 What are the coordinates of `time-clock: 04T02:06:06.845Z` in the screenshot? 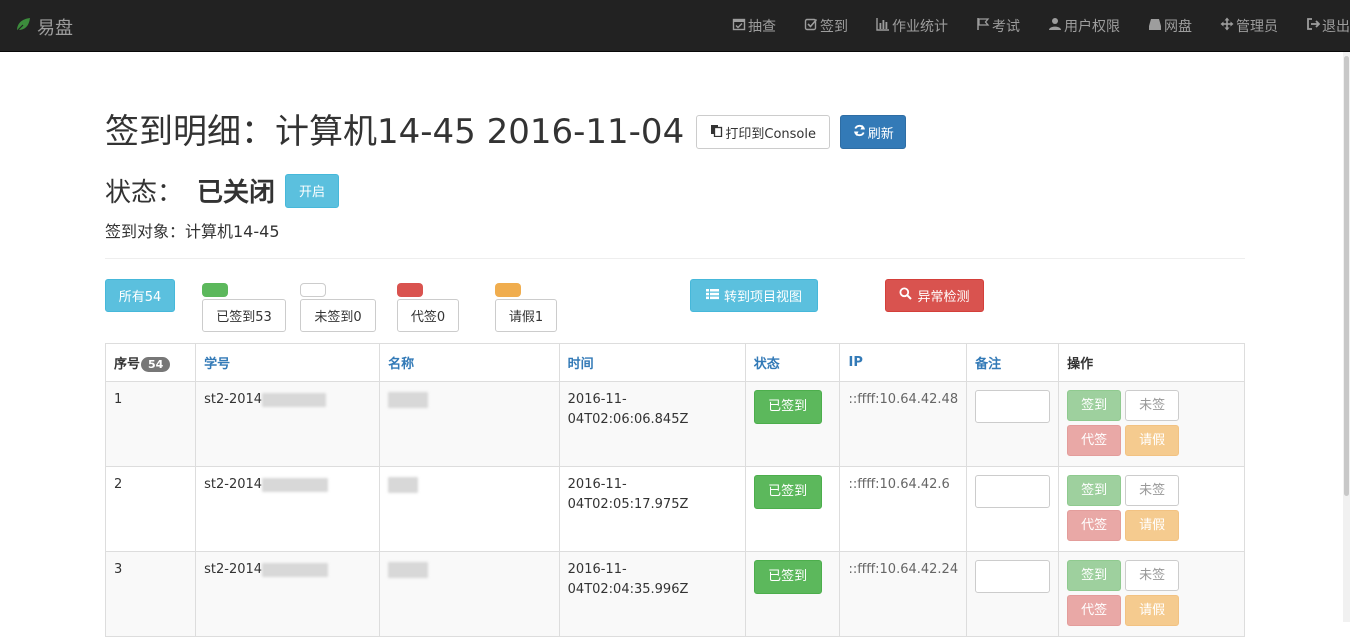 It's located at (628, 419).